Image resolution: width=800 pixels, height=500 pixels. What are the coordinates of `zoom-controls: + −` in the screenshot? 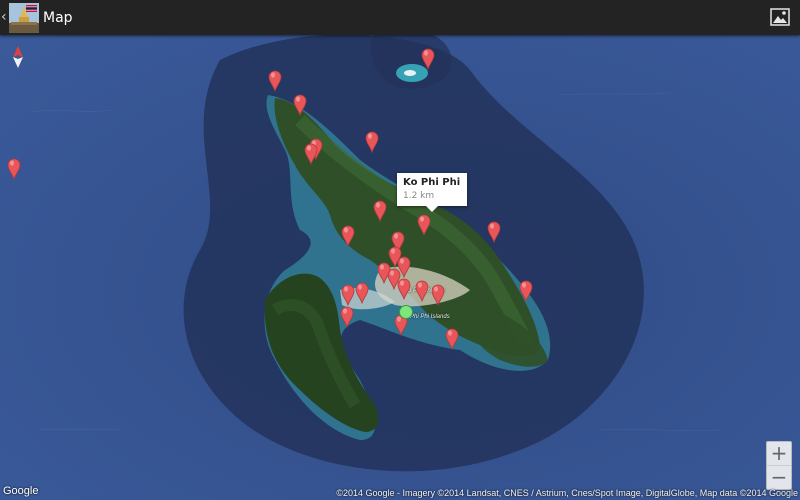 It's located at (779, 465).